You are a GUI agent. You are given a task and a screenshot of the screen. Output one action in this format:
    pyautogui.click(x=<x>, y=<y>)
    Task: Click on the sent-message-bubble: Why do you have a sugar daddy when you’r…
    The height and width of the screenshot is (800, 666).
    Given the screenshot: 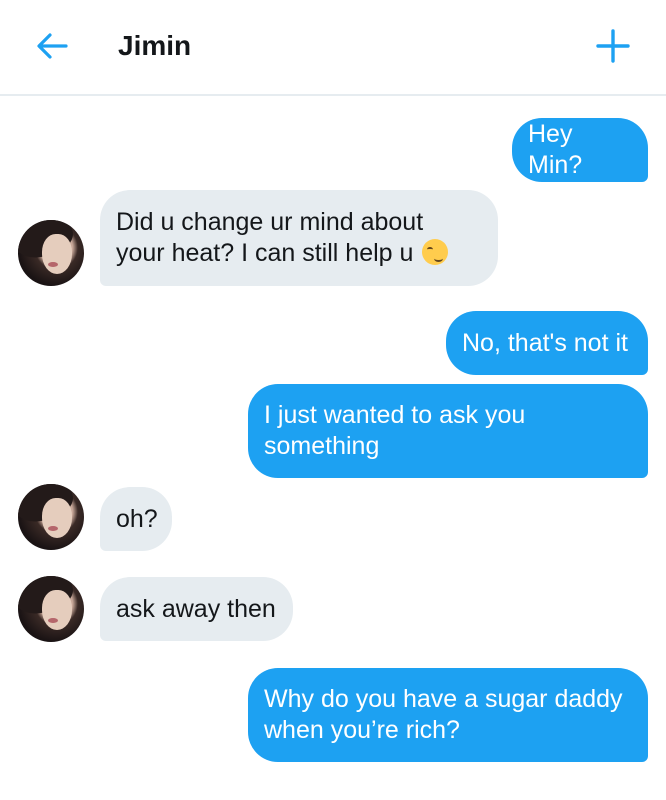 What is the action you would take?
    pyautogui.click(x=448, y=715)
    